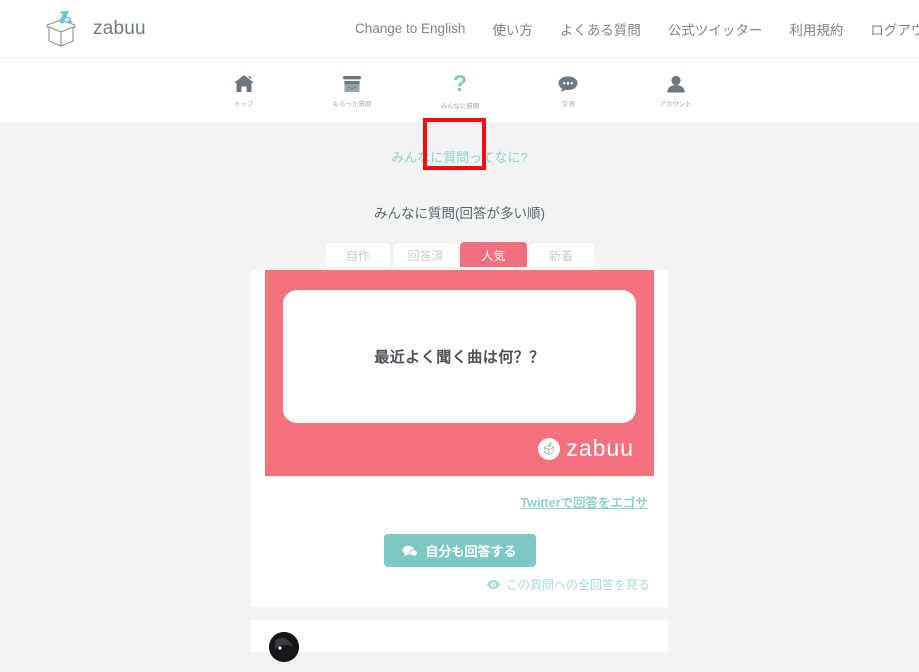 This screenshot has width=919, height=672. What do you see at coordinates (816, 29) in the screenshot?
I see `header-link-terms: 利用規約` at bounding box center [816, 29].